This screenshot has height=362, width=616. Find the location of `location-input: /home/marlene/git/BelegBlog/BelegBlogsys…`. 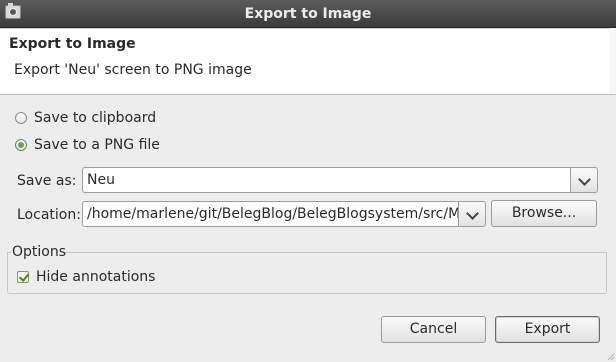

location-input: /home/marlene/git/BelegBlog/BelegBlogsys… is located at coordinates (270, 214).